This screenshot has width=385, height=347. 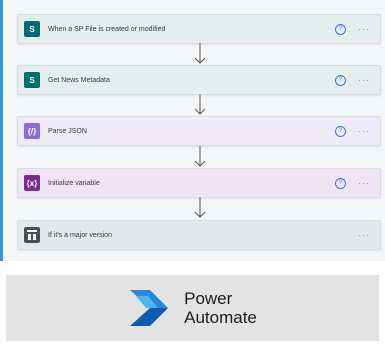 What do you see at coordinates (32, 235) in the screenshot?
I see `condition-icon` at bounding box center [32, 235].